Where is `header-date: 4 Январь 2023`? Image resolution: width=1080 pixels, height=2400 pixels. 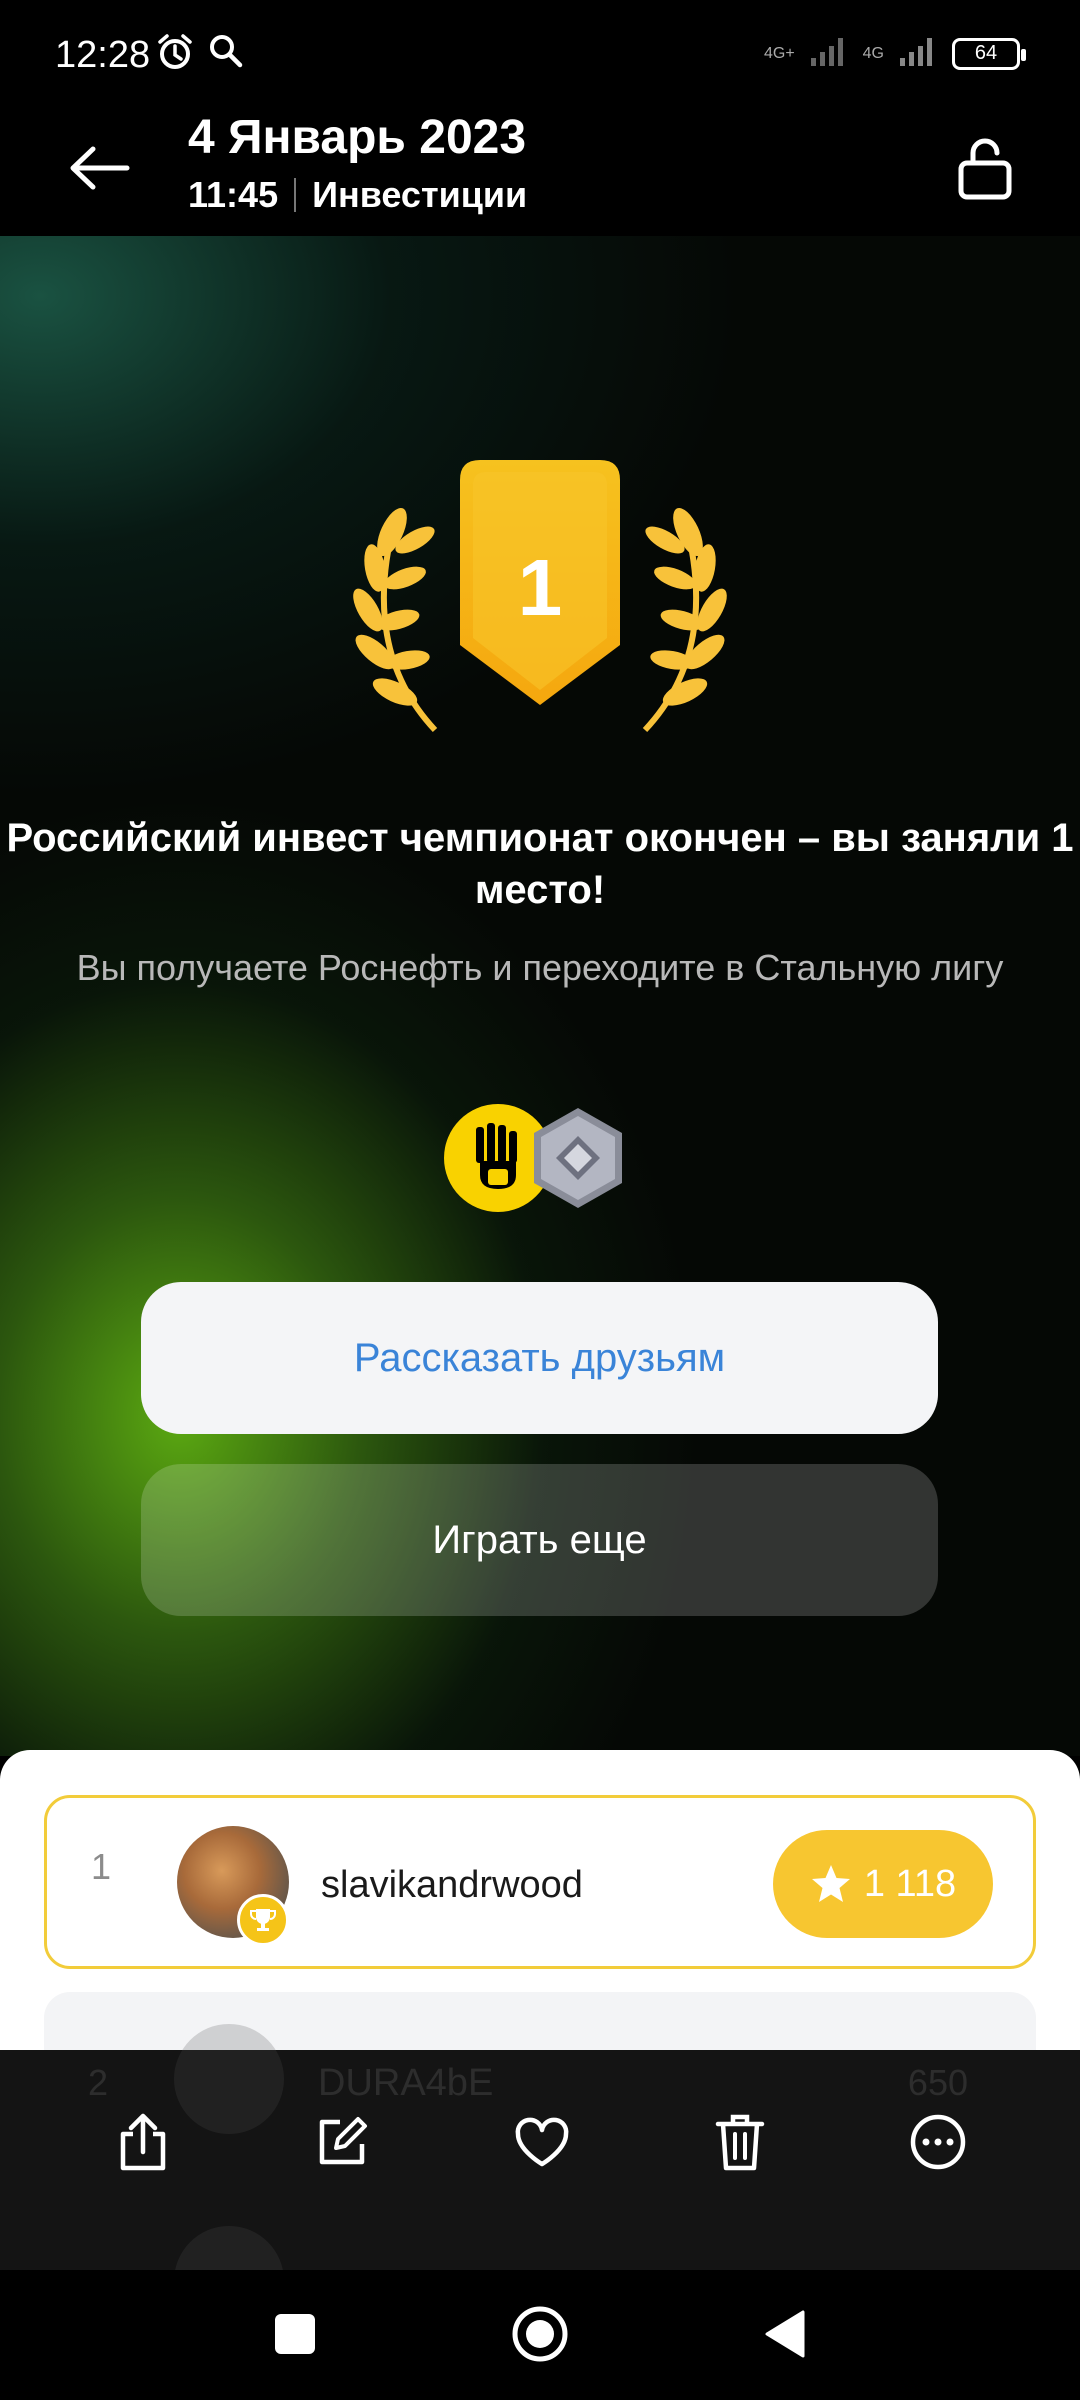
header-date: 4 Январь 2023 is located at coordinates (357, 137).